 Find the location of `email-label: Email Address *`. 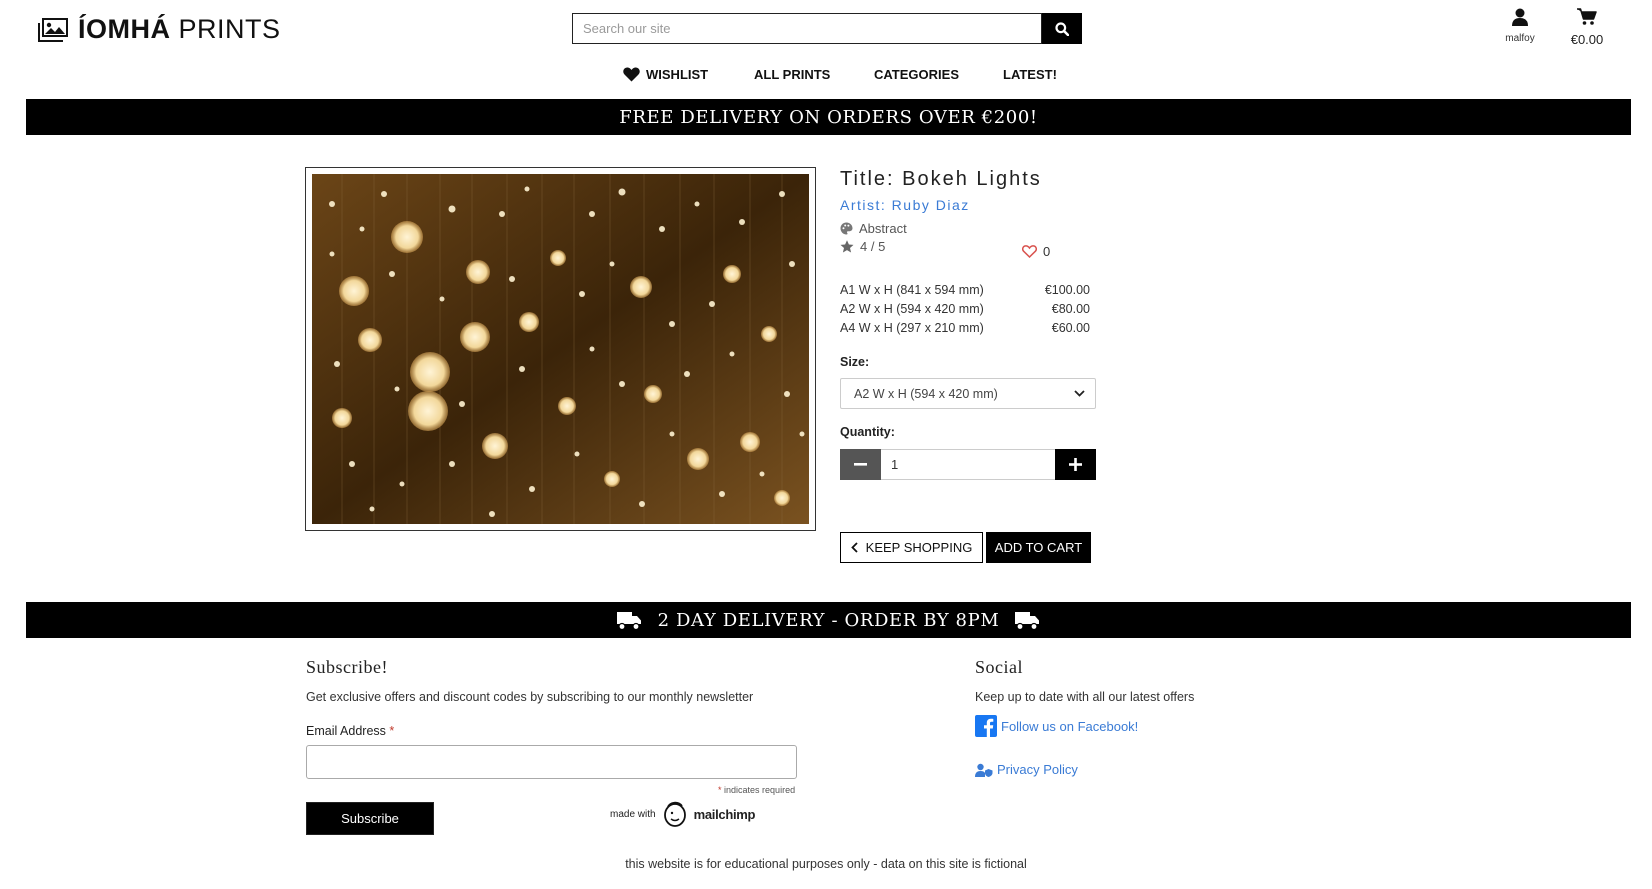

email-label: Email Address * is located at coordinates (350, 731).